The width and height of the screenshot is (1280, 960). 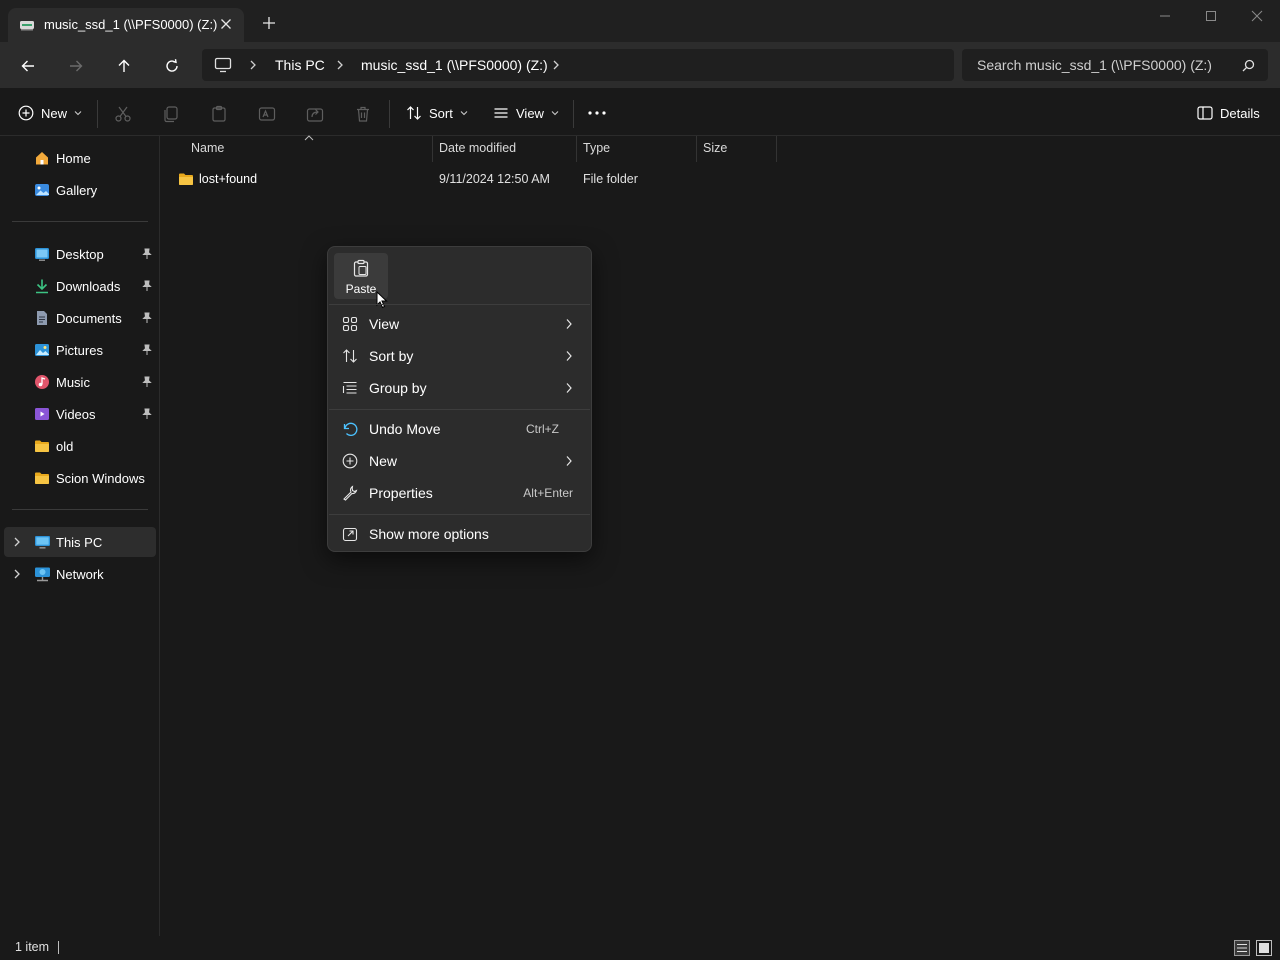 I want to click on mouse-cursor-icon, so click(x=382, y=300).